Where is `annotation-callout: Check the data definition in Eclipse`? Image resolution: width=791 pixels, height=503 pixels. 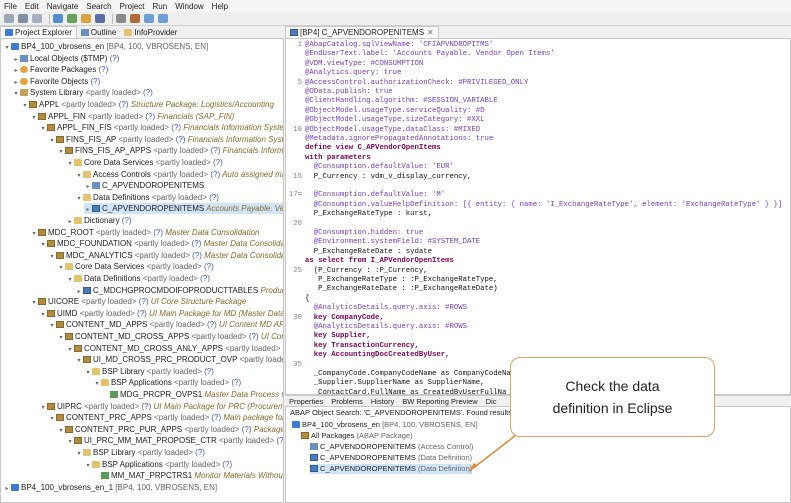
annotation-callout: Check the data definition in Eclipse is located at coordinates (612, 397).